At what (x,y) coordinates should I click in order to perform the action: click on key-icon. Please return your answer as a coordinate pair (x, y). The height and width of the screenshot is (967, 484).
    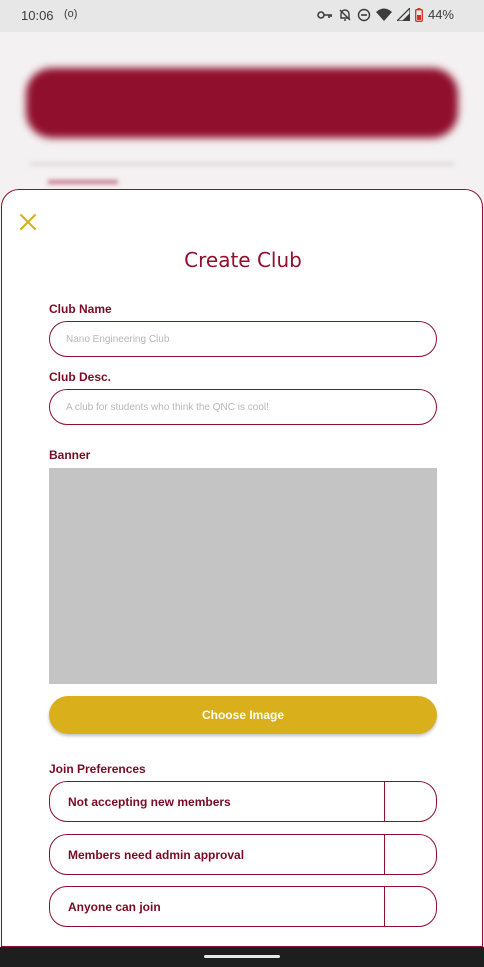
    Looking at the image, I should click on (325, 15).